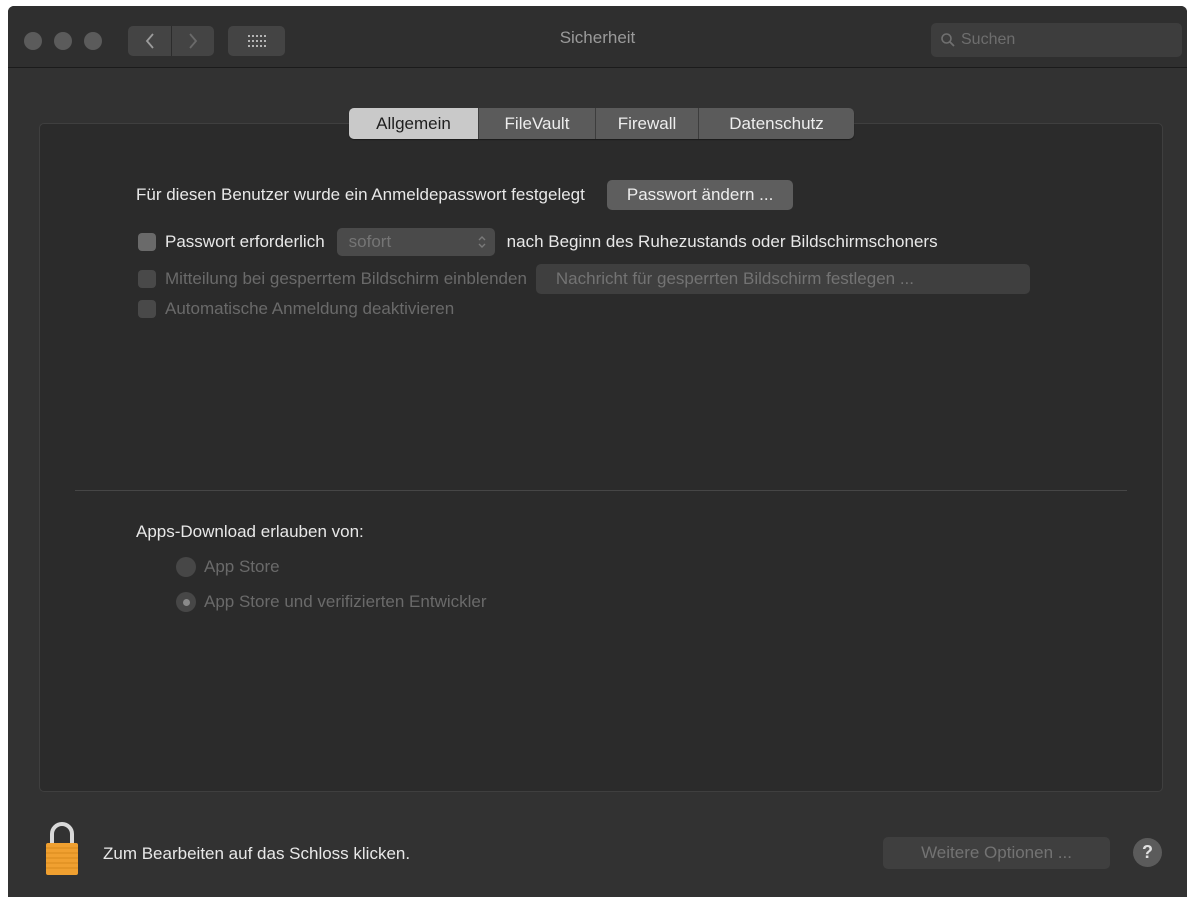 This screenshot has width=1187, height=897. Describe the element at coordinates (310, 308) in the screenshot. I see `disable-autologin-label: Automatische Anmeldung deaktivieren` at that location.